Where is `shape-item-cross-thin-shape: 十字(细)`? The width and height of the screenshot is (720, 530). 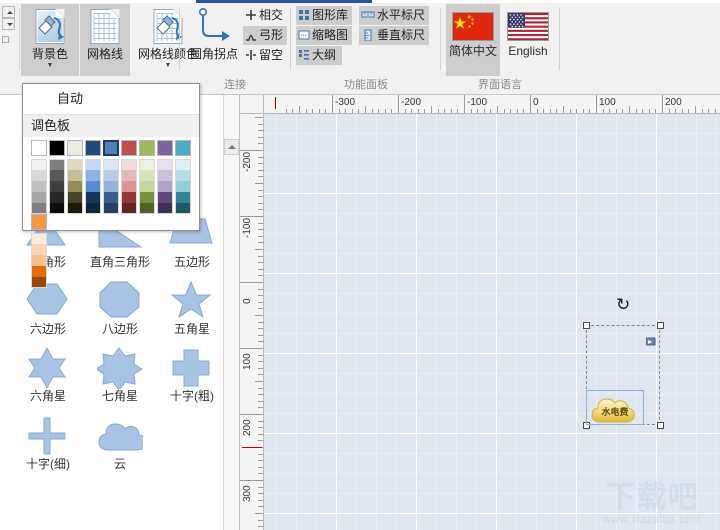 shape-item-cross-thin-shape: 十字(细) is located at coordinates (48, 443).